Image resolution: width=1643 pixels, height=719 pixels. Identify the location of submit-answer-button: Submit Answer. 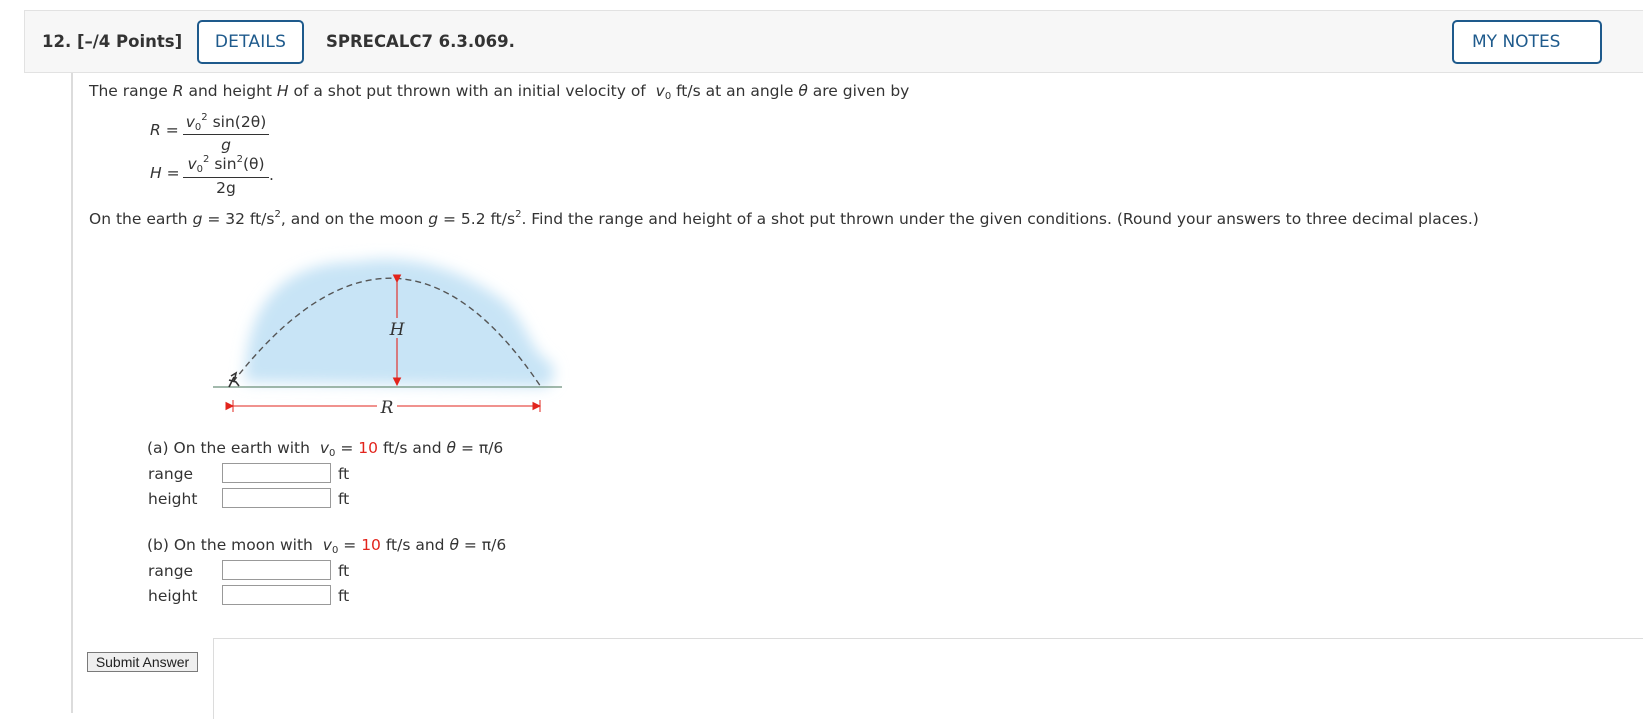
(142, 662).